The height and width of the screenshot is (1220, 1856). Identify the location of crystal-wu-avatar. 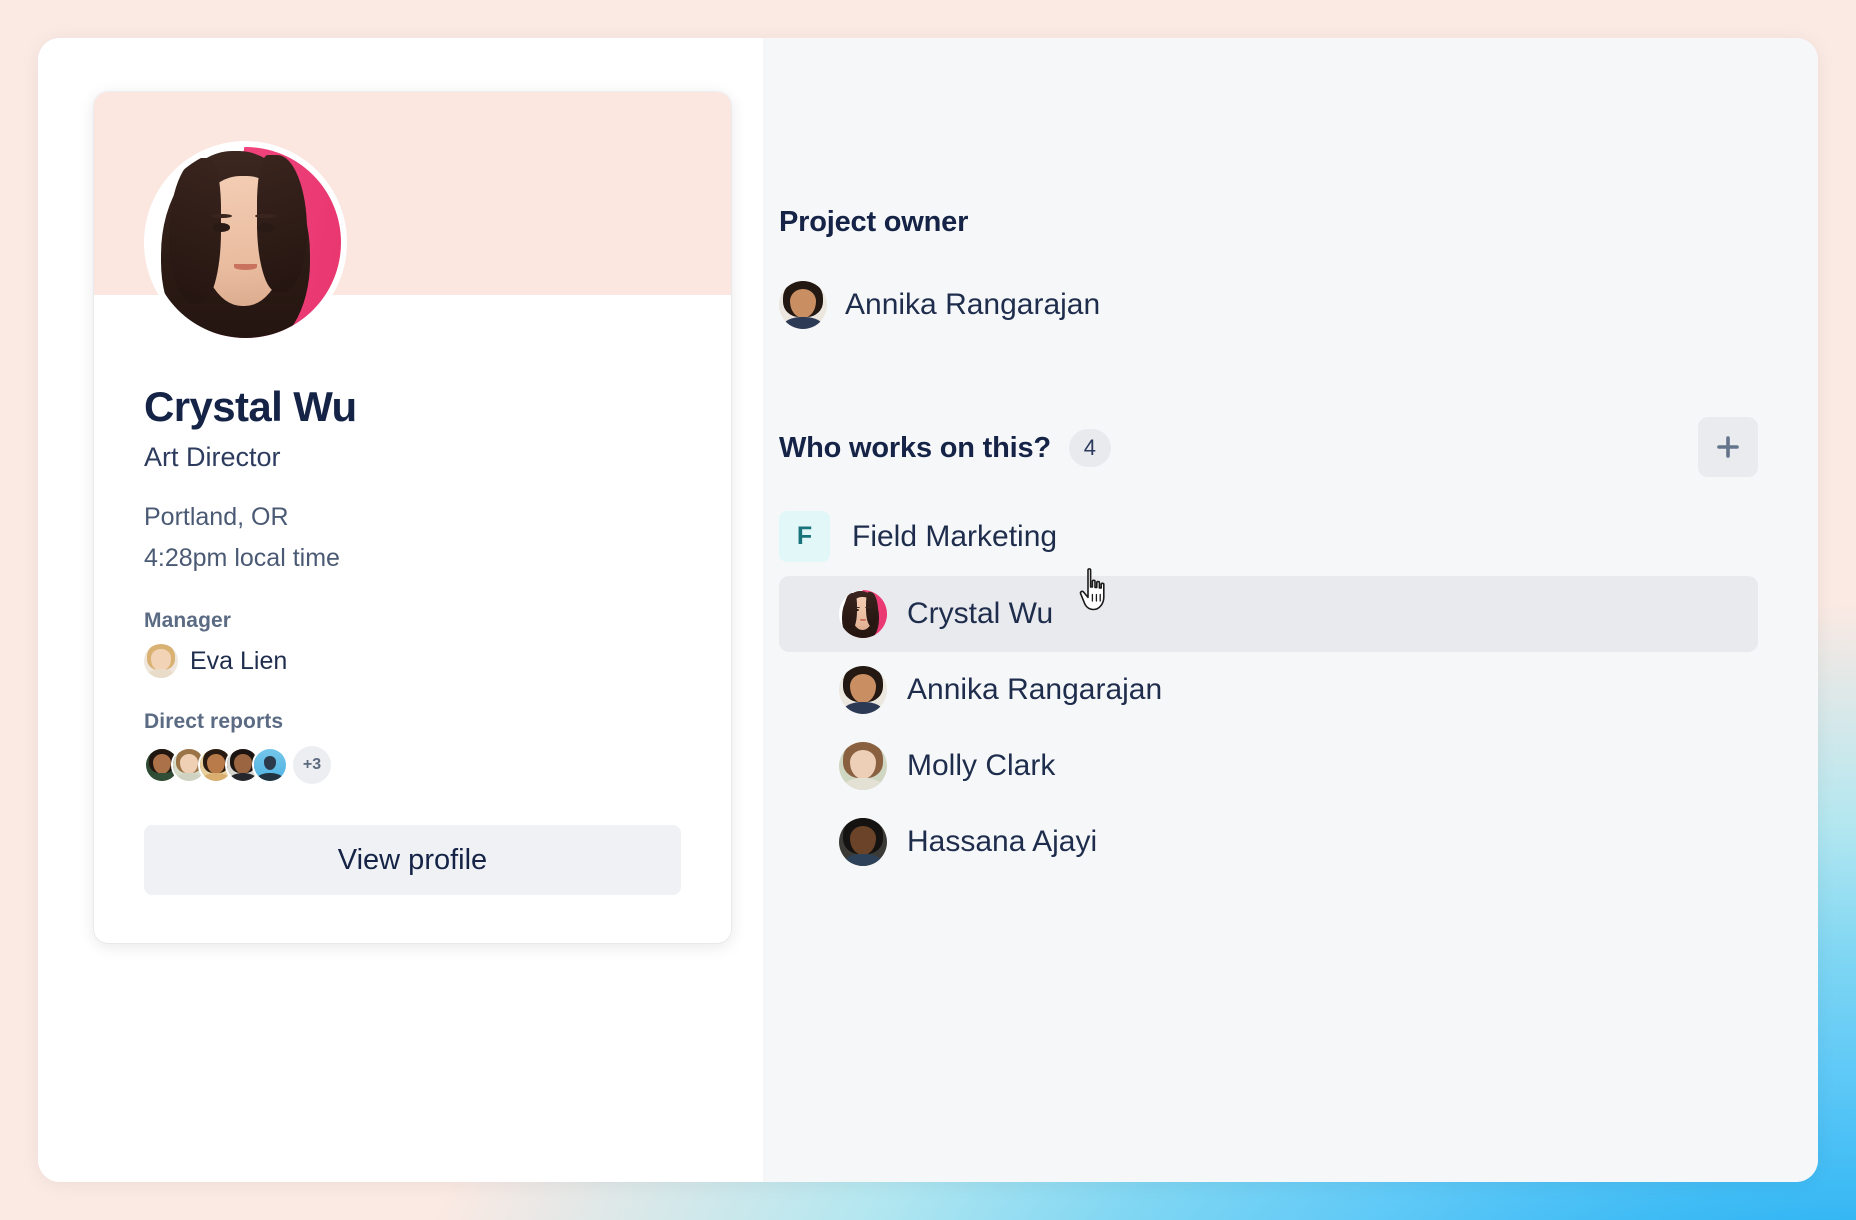
(863, 614).